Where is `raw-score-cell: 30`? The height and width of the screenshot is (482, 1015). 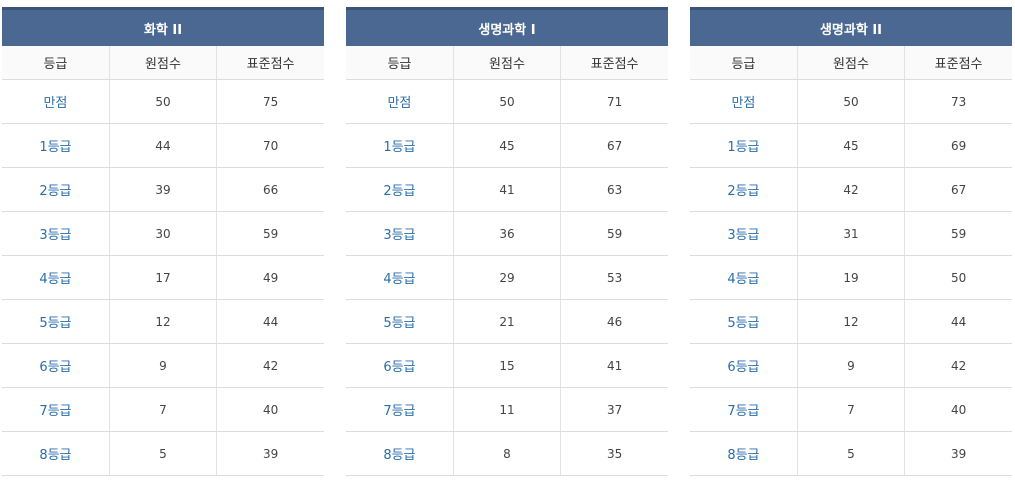
raw-score-cell: 30 is located at coordinates (163, 233).